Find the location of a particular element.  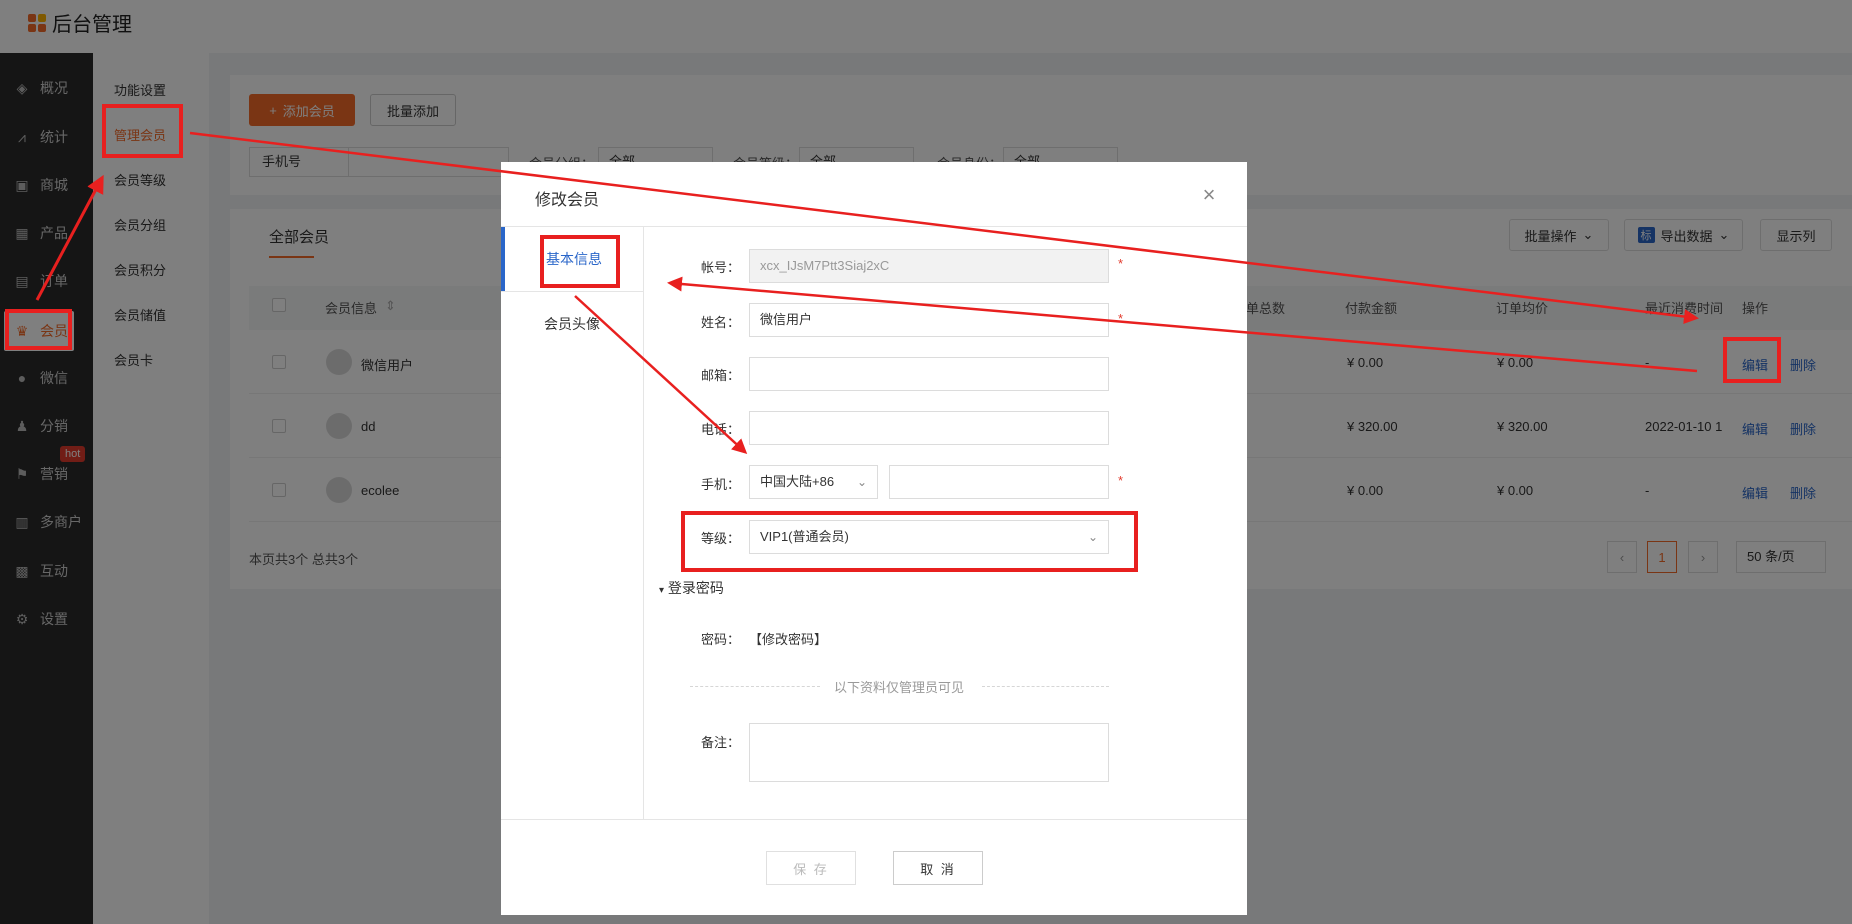

phone-field is located at coordinates (929, 428).